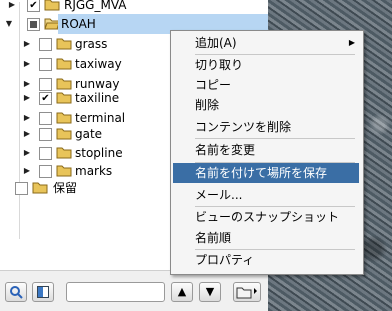 The height and width of the screenshot is (311, 392). What do you see at coordinates (207, 105) in the screenshot?
I see `menu-item-label: 削除` at bounding box center [207, 105].